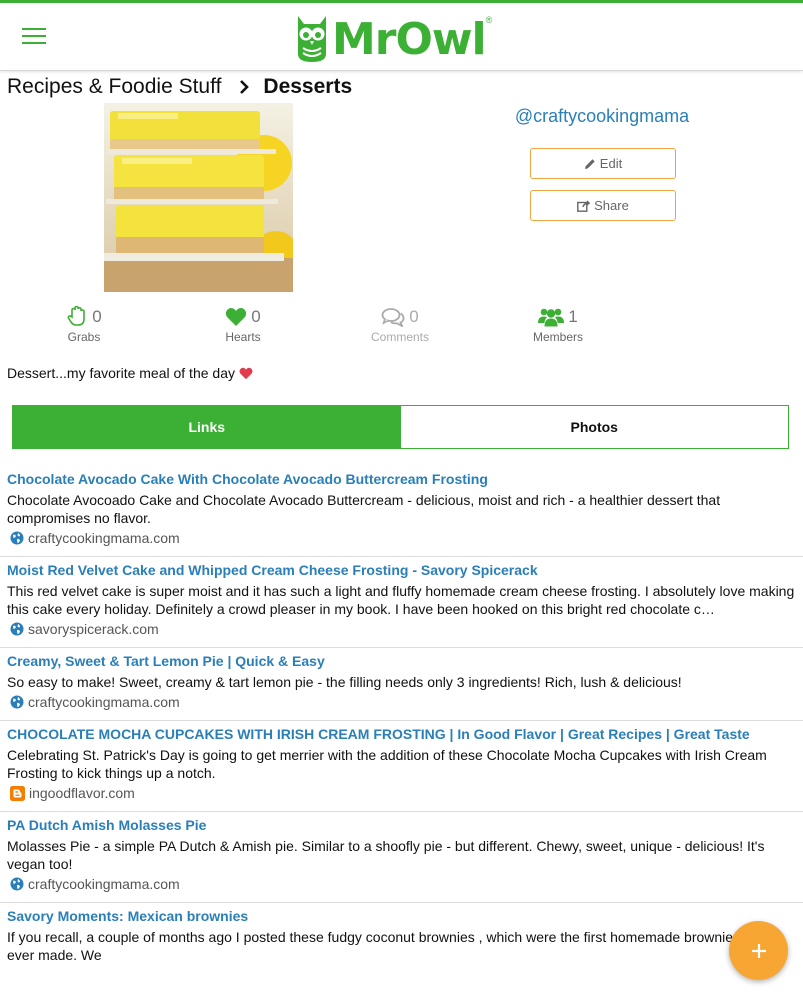  Describe the element at coordinates (207, 427) in the screenshot. I see `tab-links: Links` at that location.